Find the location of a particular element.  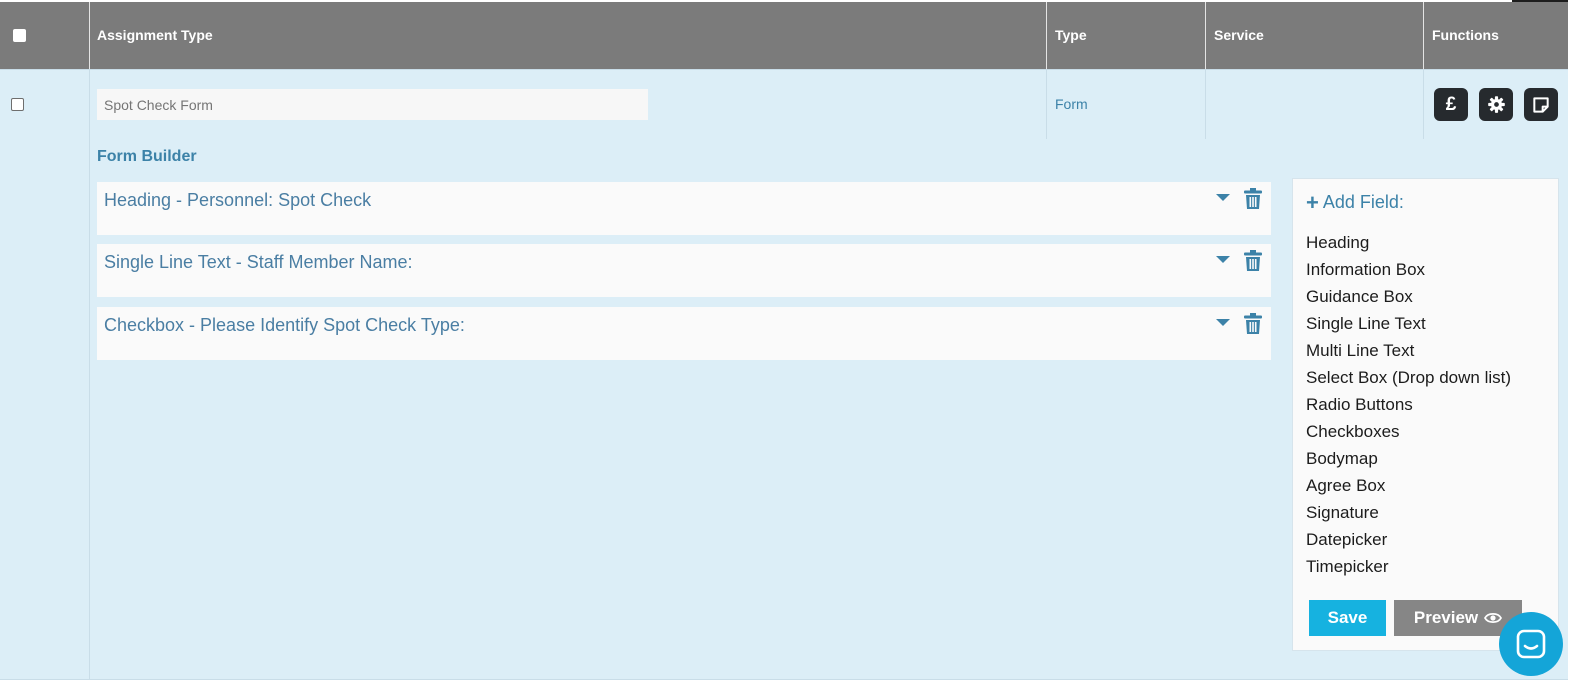

select-all-checkbox is located at coordinates (19, 35).